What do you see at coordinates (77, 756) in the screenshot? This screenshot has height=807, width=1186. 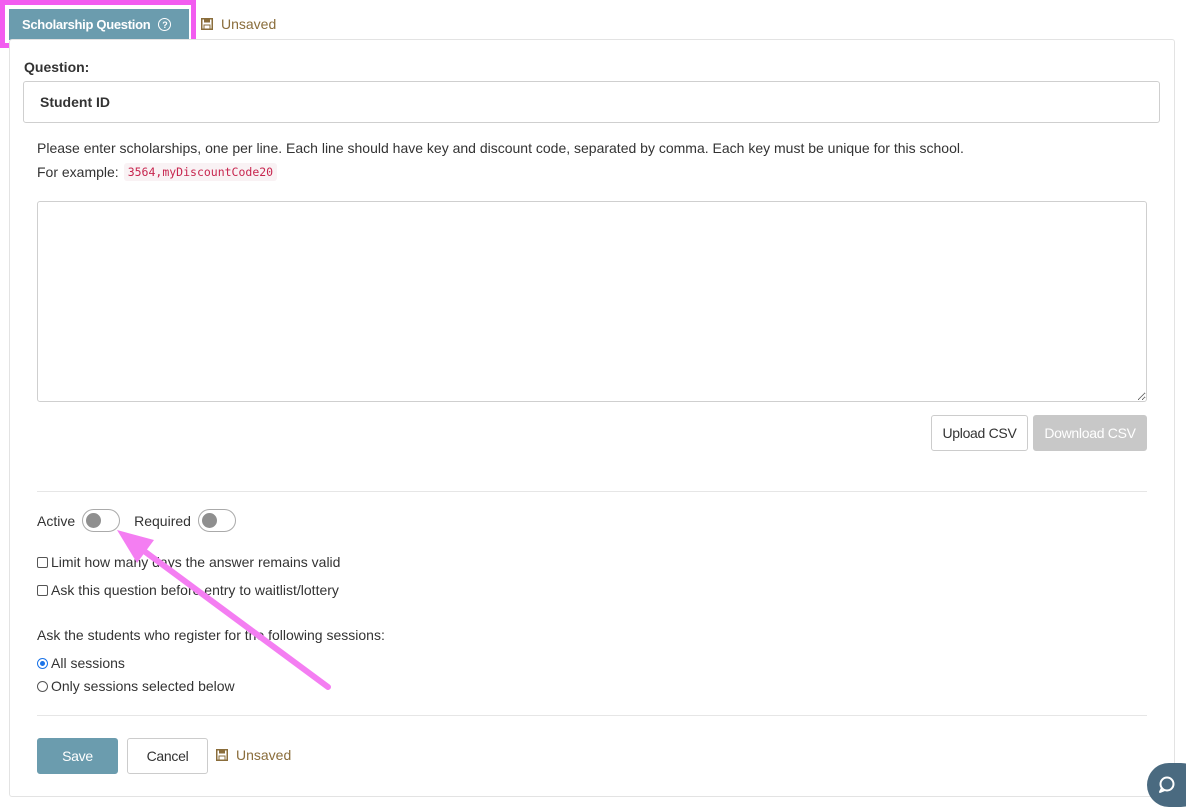 I see `save-button: Save` at bounding box center [77, 756].